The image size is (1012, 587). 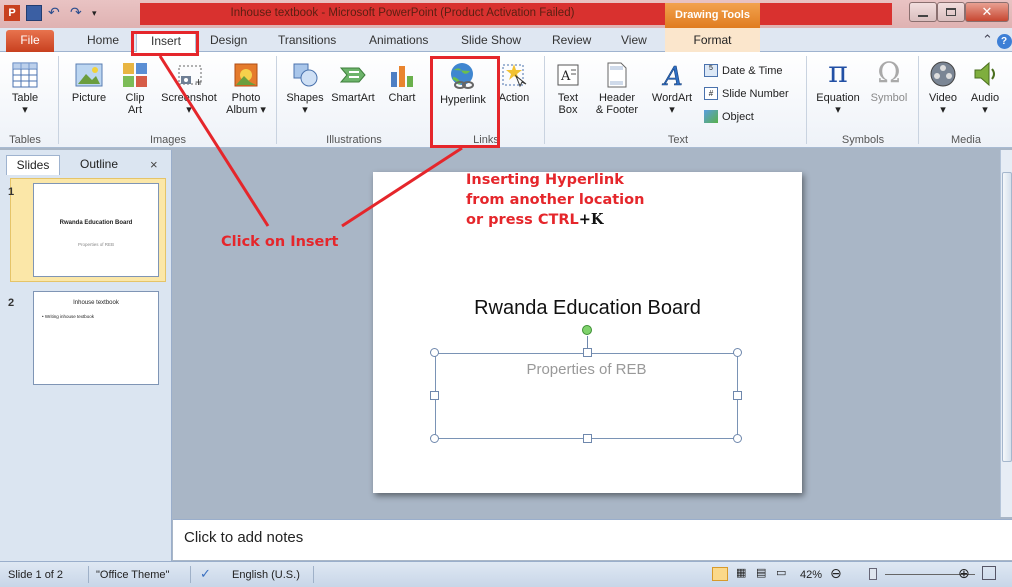 What do you see at coordinates (741, 572) in the screenshot?
I see `slide-sorter-icon: ▦` at bounding box center [741, 572].